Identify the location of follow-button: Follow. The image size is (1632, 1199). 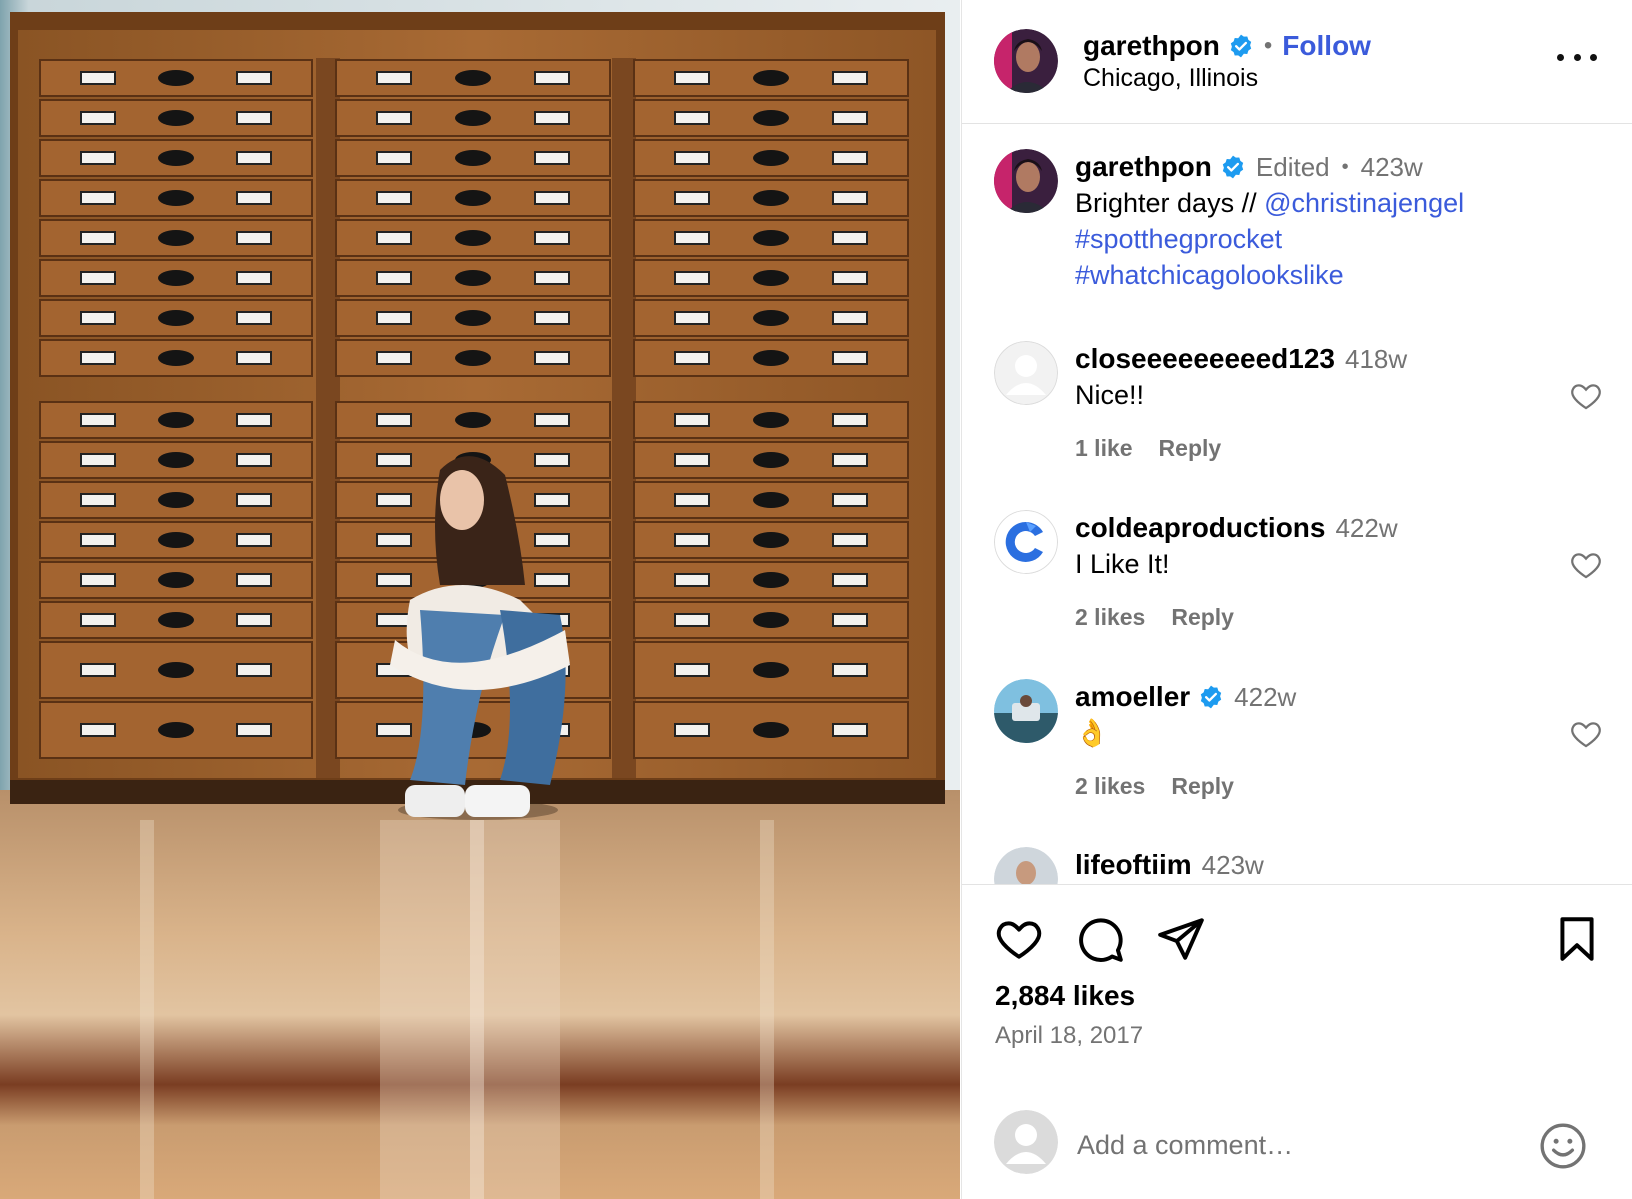
(1326, 46).